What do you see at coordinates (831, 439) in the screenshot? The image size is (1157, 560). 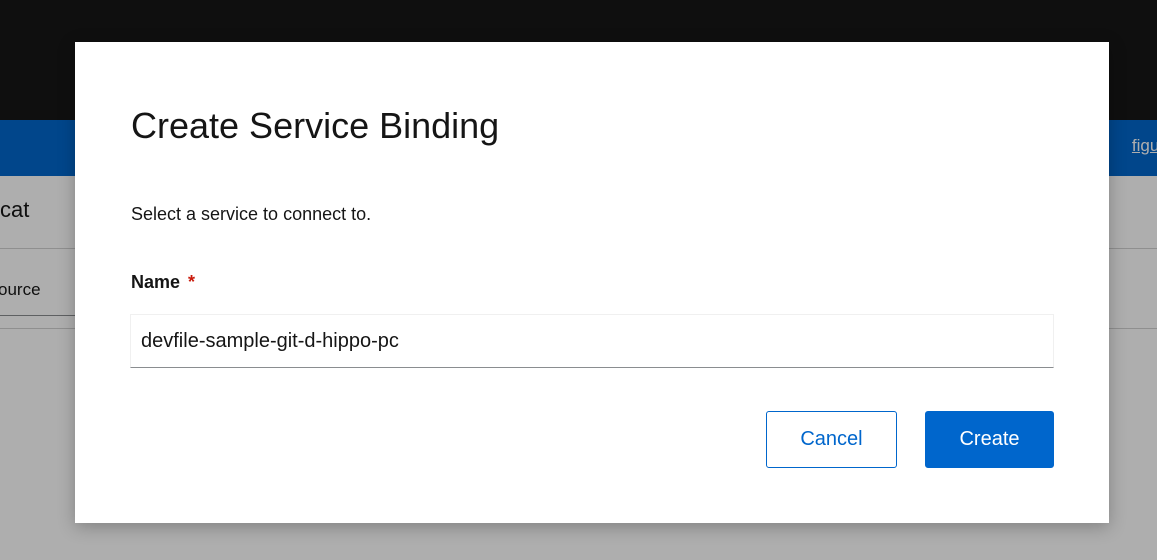 I see `cancel-button: Cancel` at bounding box center [831, 439].